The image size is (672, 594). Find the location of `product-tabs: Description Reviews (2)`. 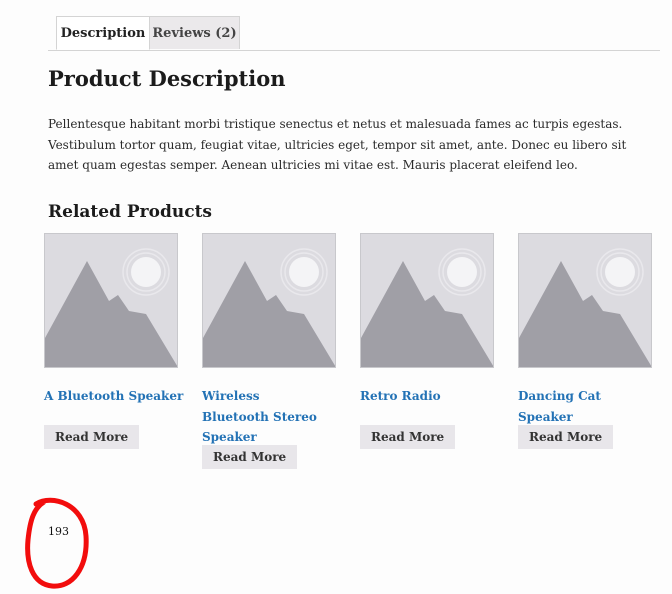

product-tabs: Description Reviews (2) is located at coordinates (354, 33).